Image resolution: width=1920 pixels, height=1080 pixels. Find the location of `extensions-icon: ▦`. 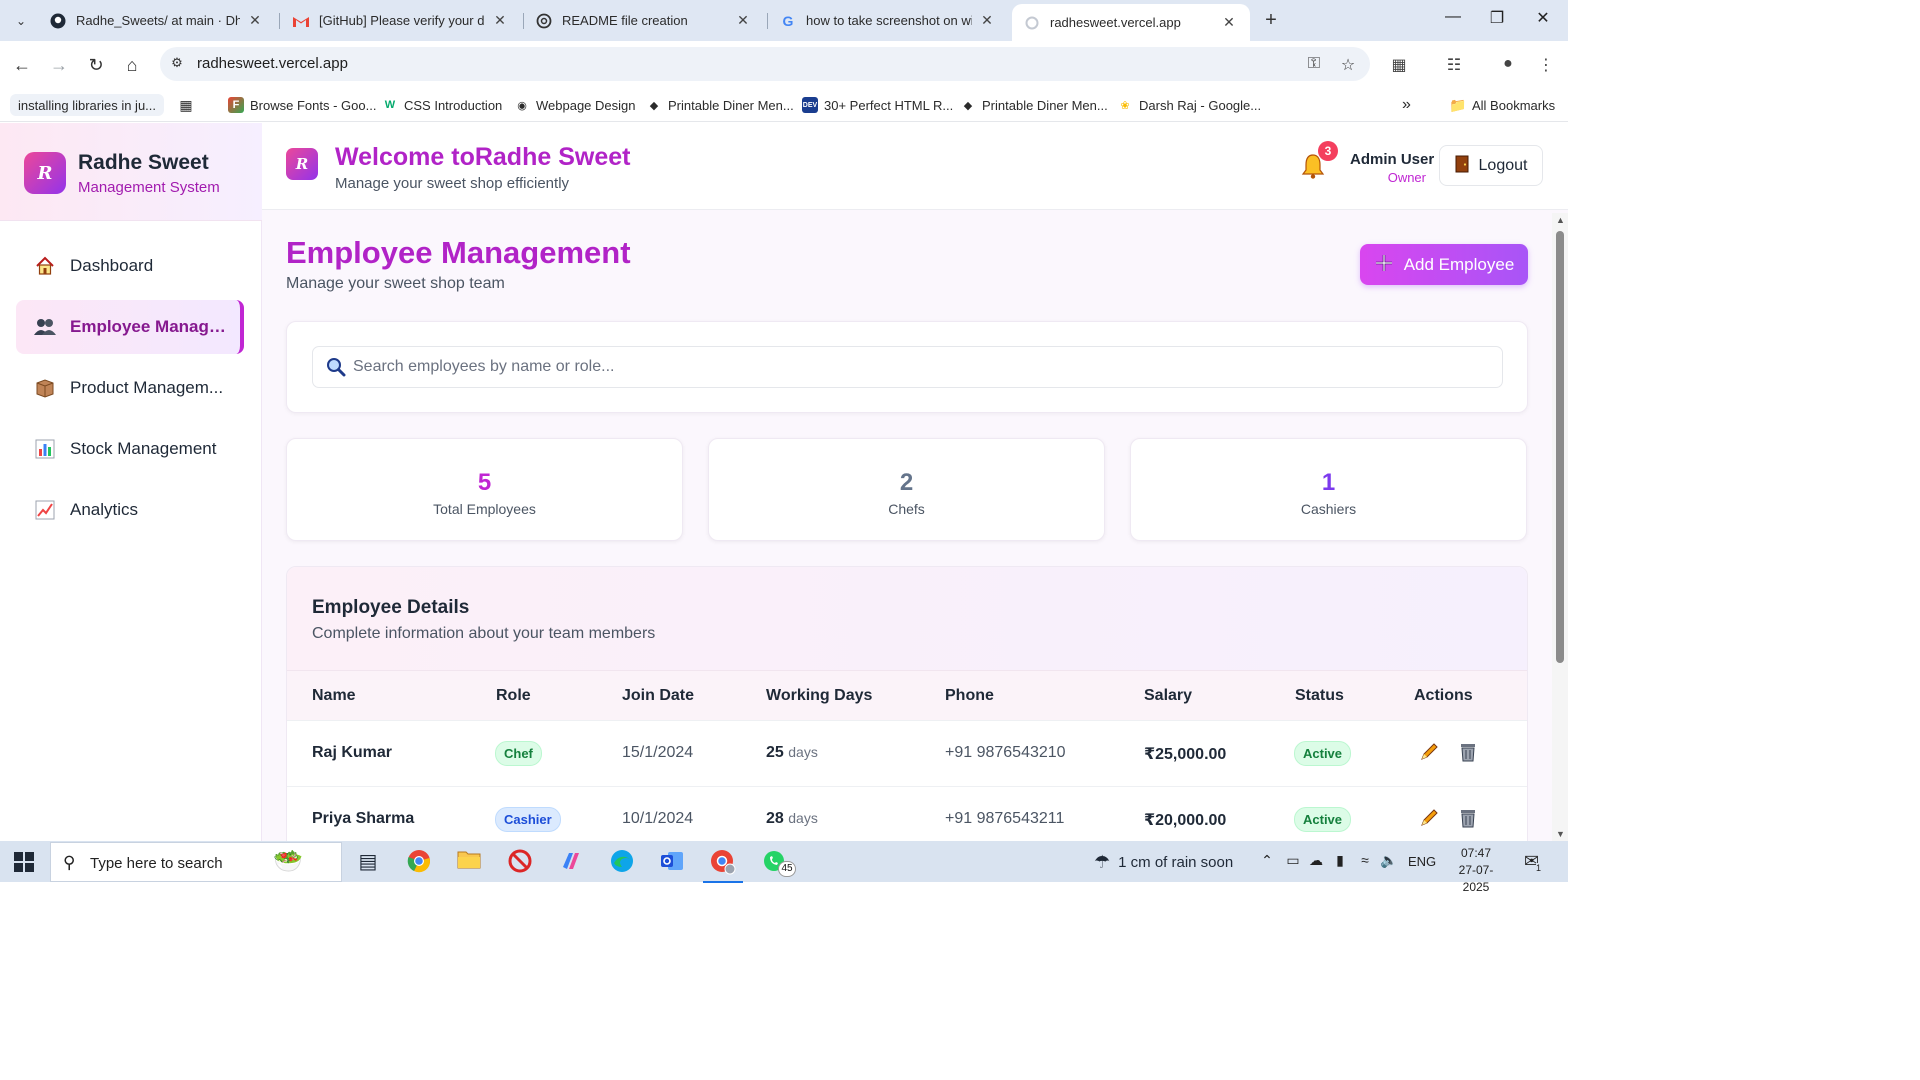

extensions-icon: ▦ is located at coordinates (1399, 65).